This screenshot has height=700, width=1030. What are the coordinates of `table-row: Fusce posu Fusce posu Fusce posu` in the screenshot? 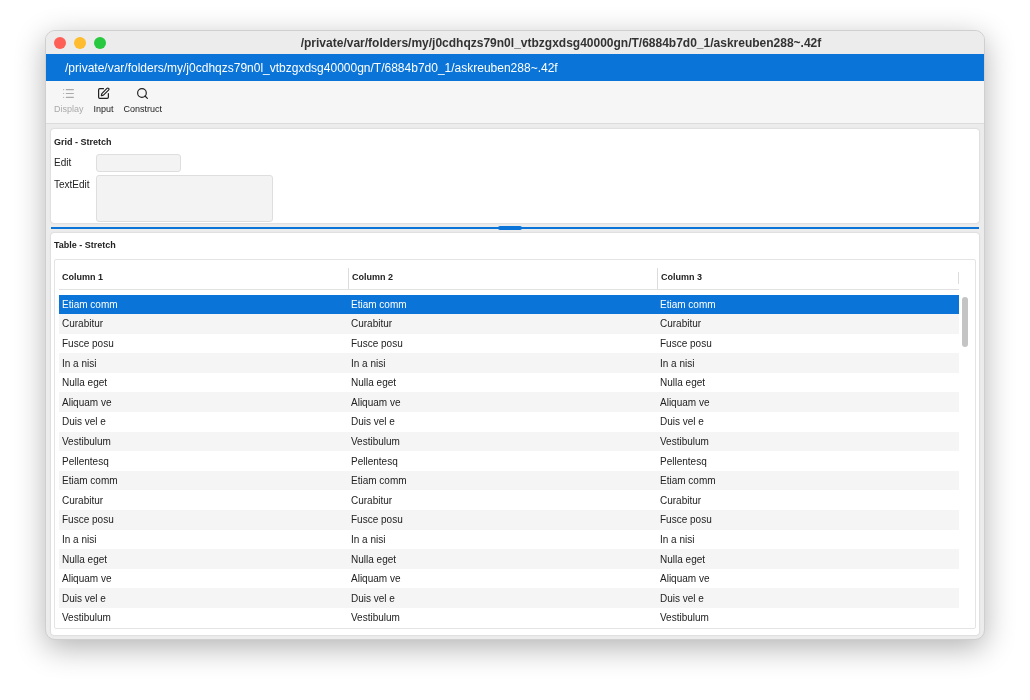 It's located at (509, 520).